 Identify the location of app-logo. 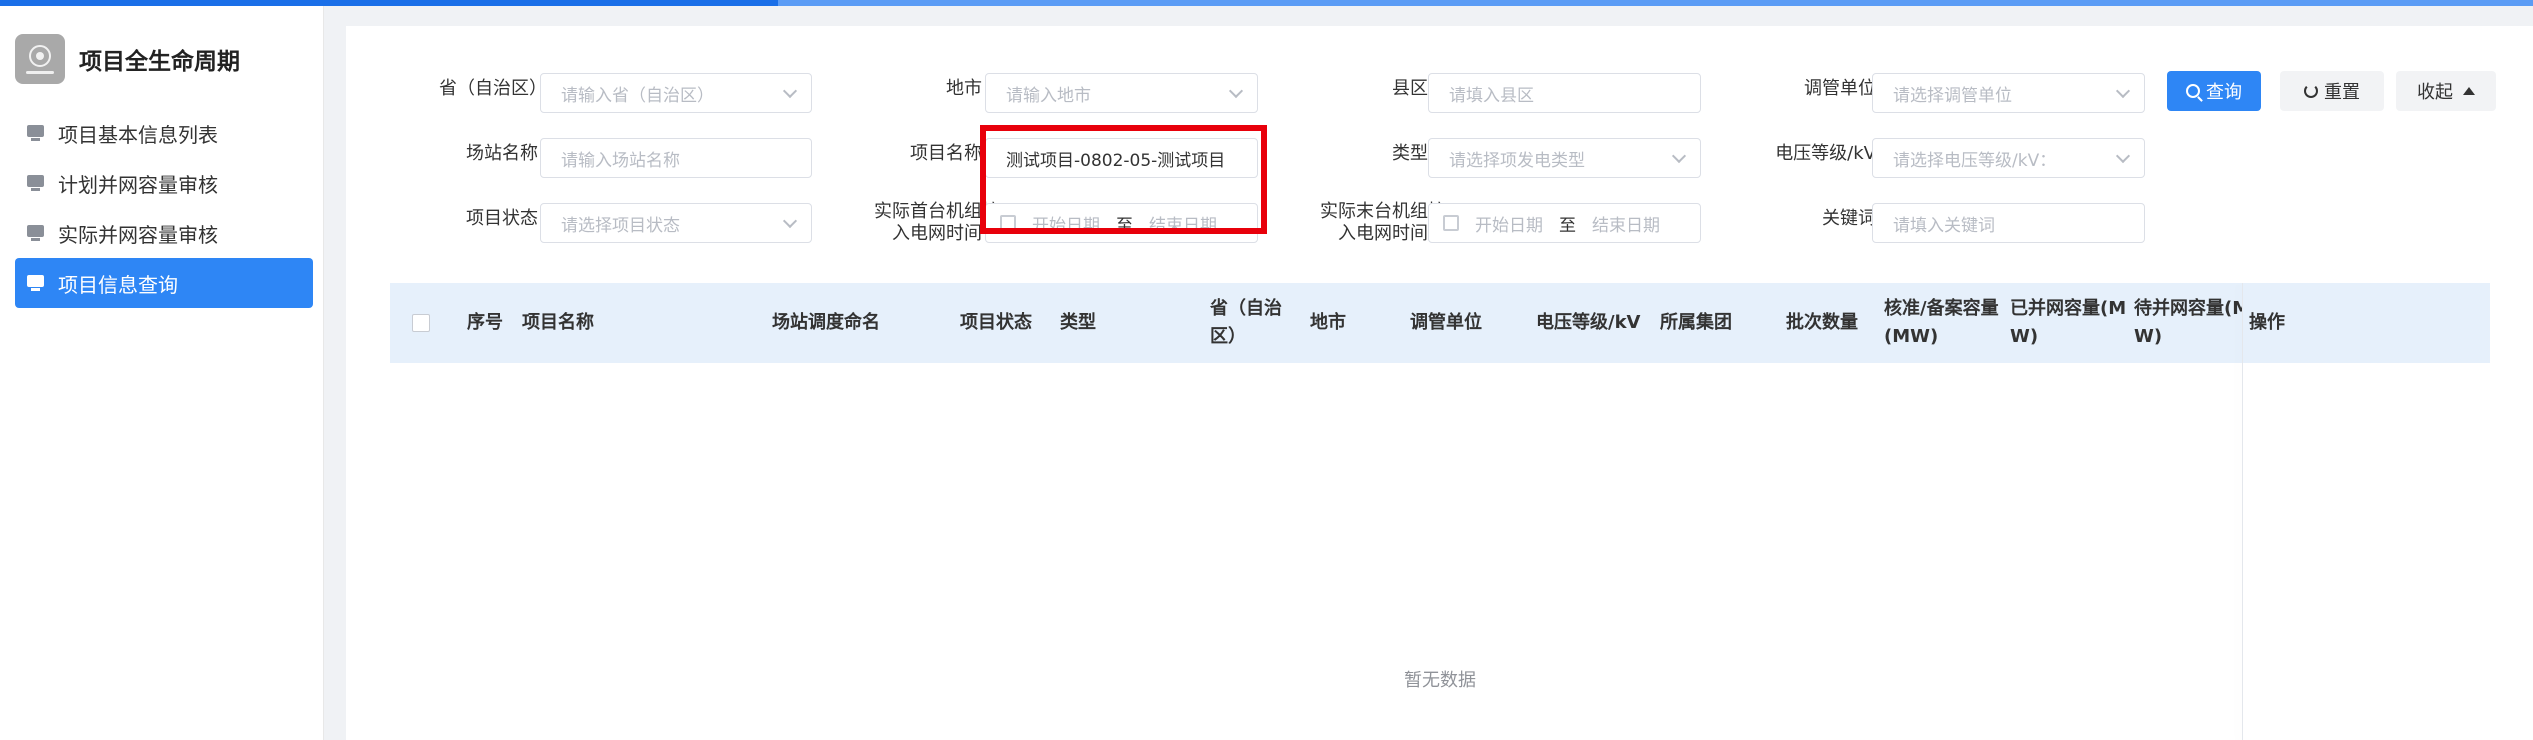
(40, 59).